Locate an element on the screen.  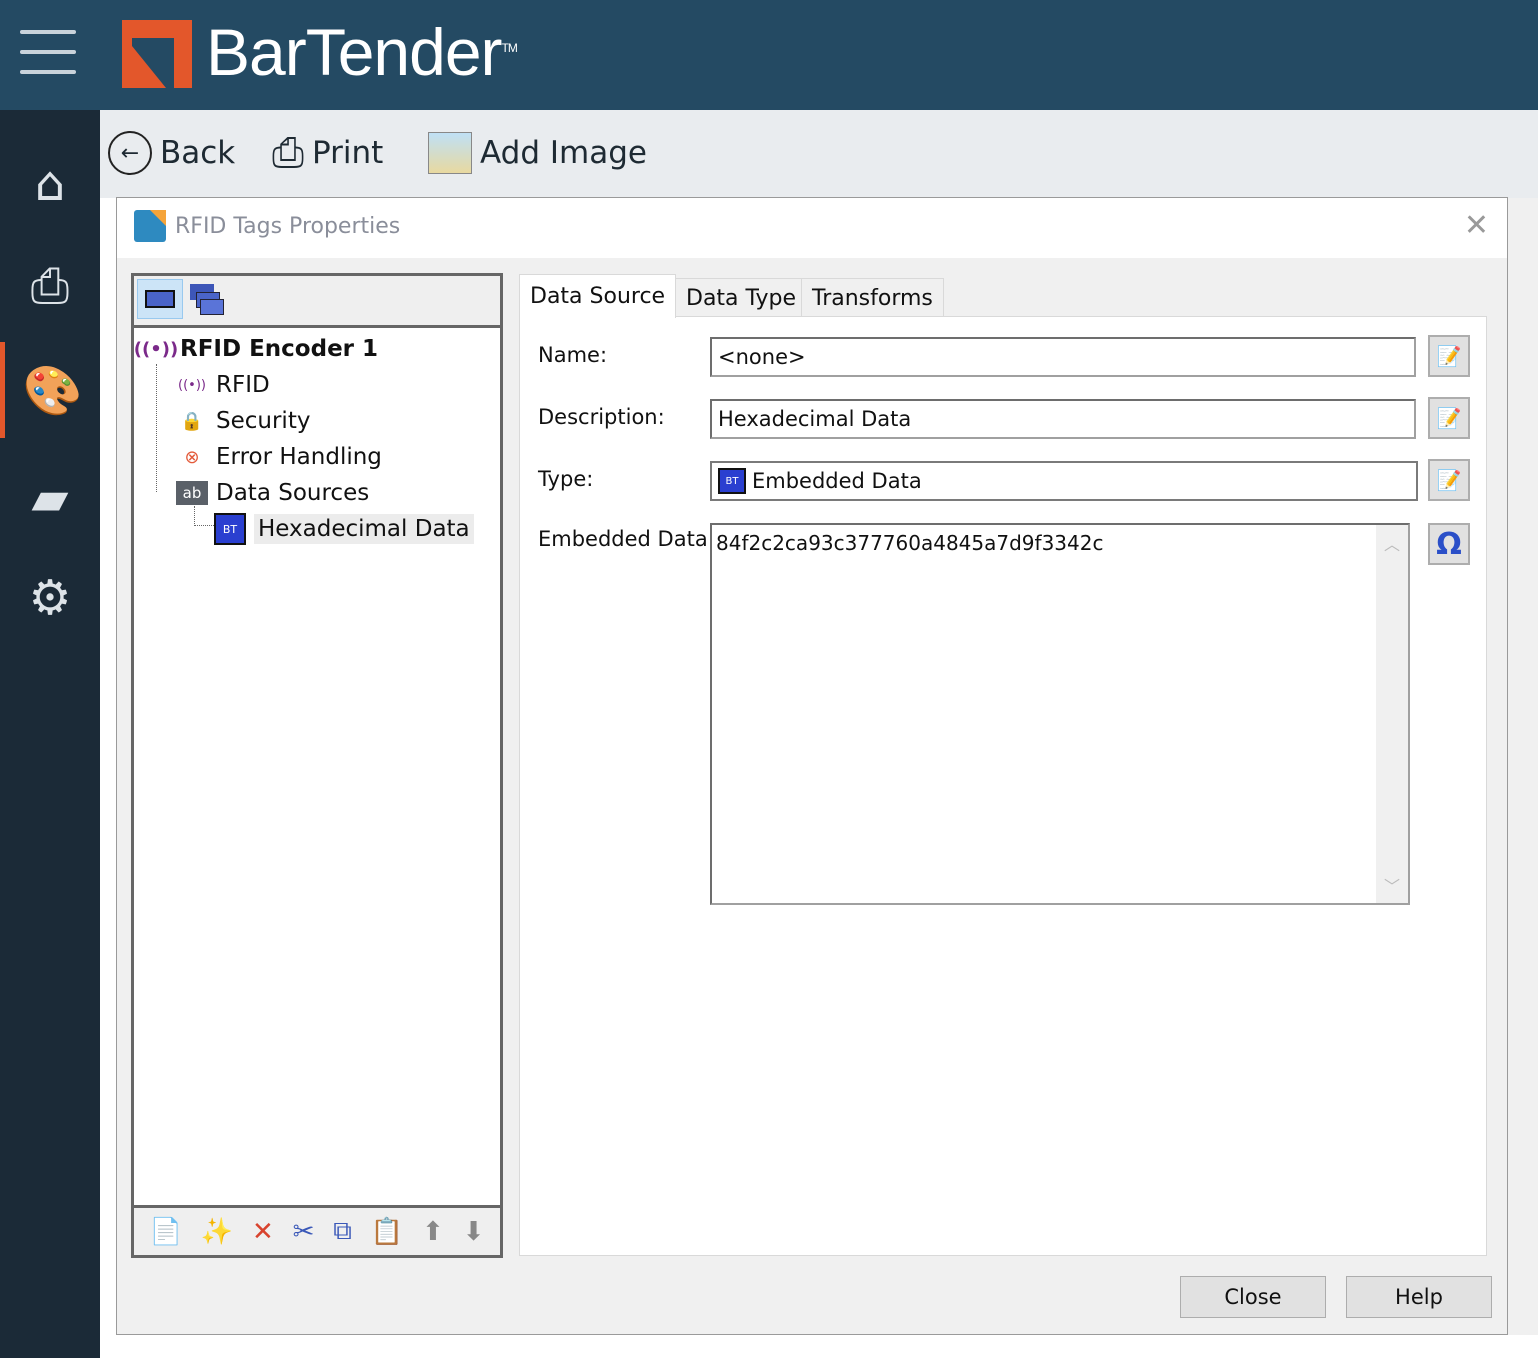
folder-icon: ▰ is located at coordinates (50, 498).